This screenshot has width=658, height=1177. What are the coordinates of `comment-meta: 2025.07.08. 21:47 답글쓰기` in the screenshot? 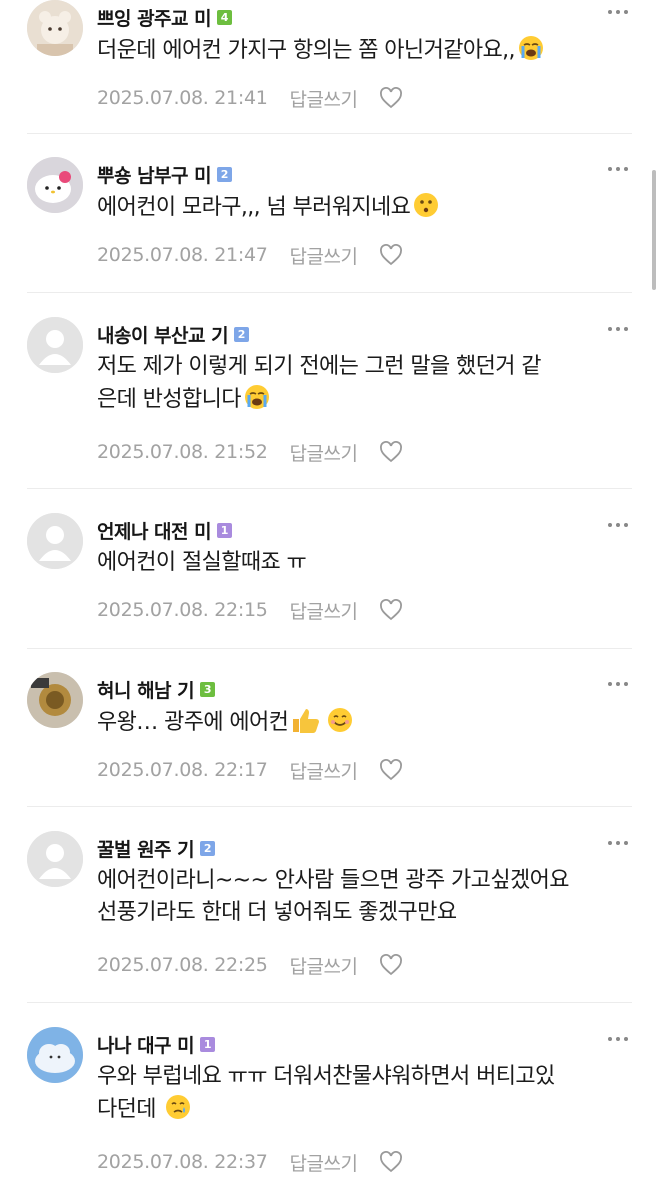 It's located at (250, 255).